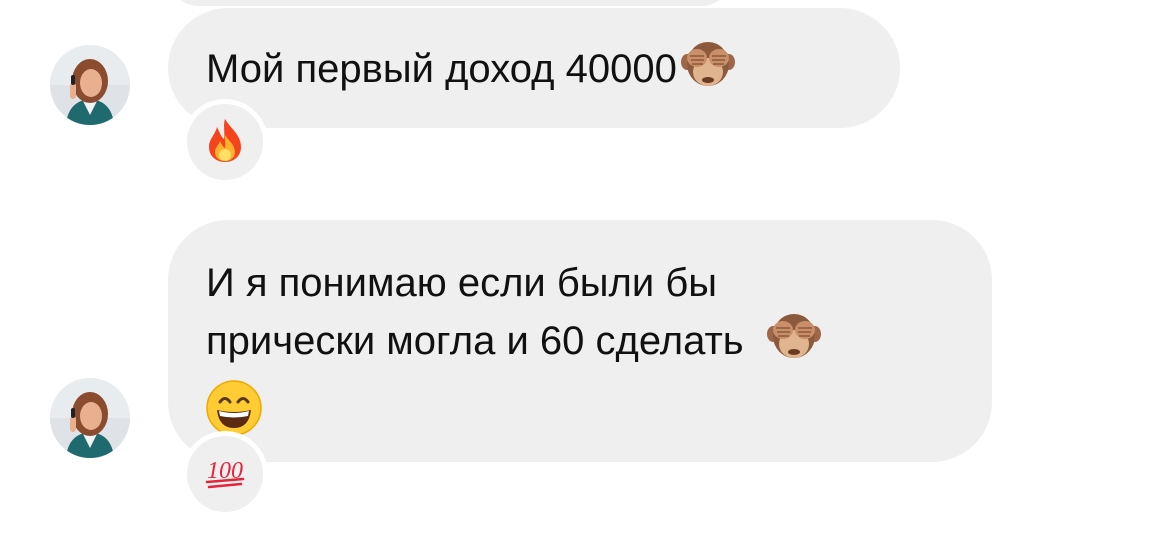  I want to click on message-reaction: 100, so click(225, 474).